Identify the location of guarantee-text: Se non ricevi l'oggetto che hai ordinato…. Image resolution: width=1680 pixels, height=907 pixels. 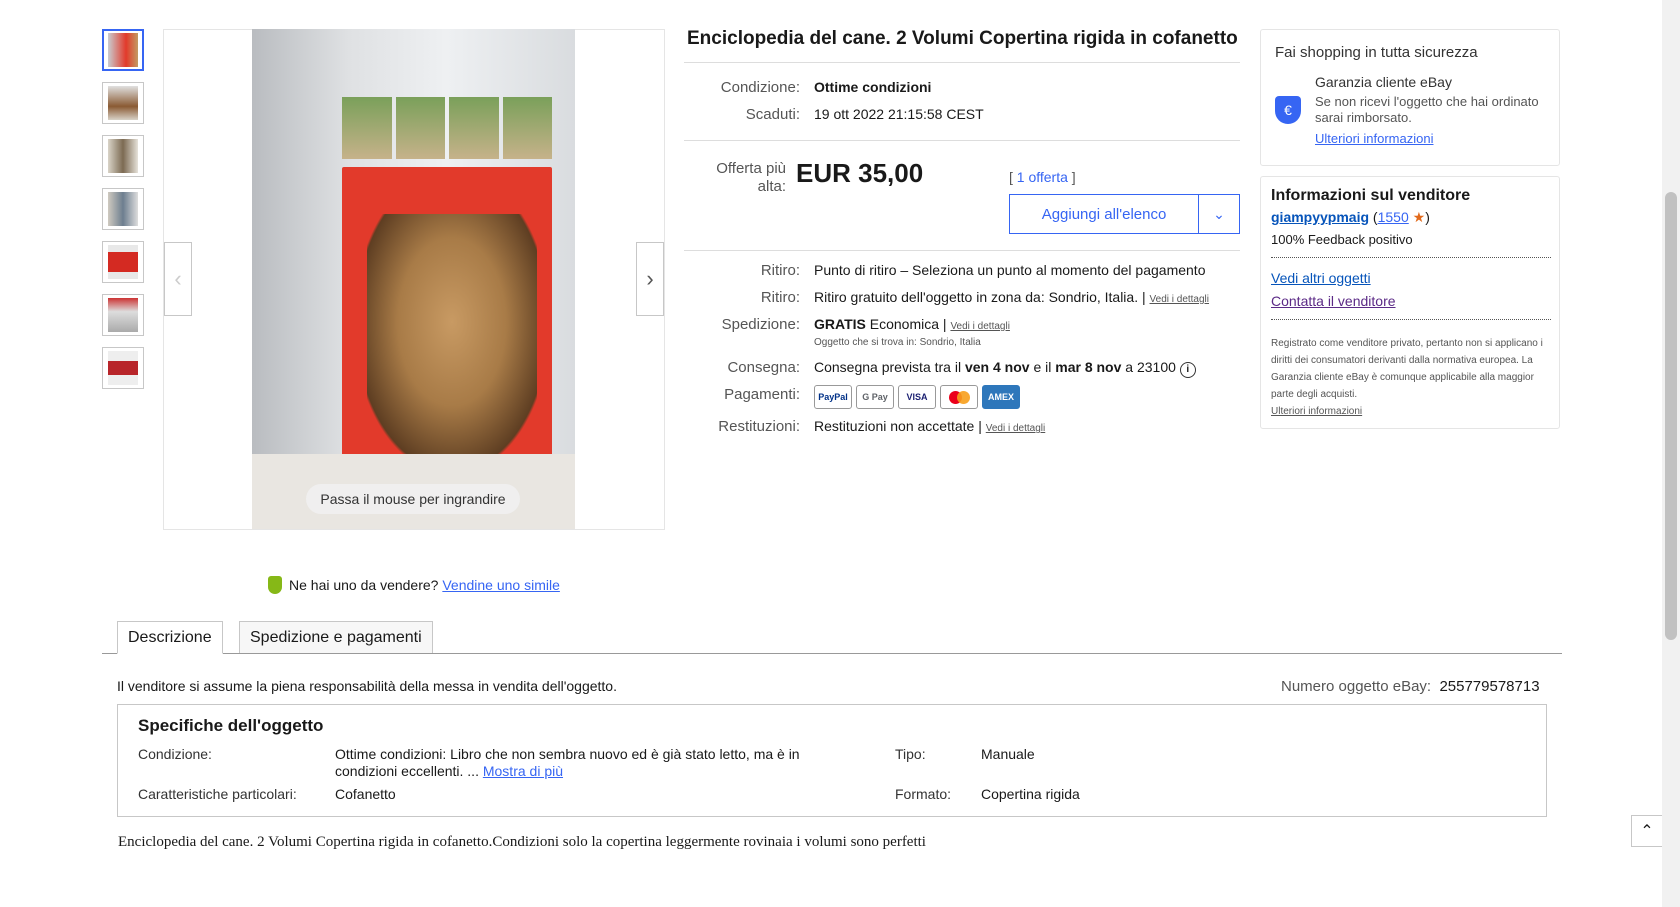
(1427, 109).